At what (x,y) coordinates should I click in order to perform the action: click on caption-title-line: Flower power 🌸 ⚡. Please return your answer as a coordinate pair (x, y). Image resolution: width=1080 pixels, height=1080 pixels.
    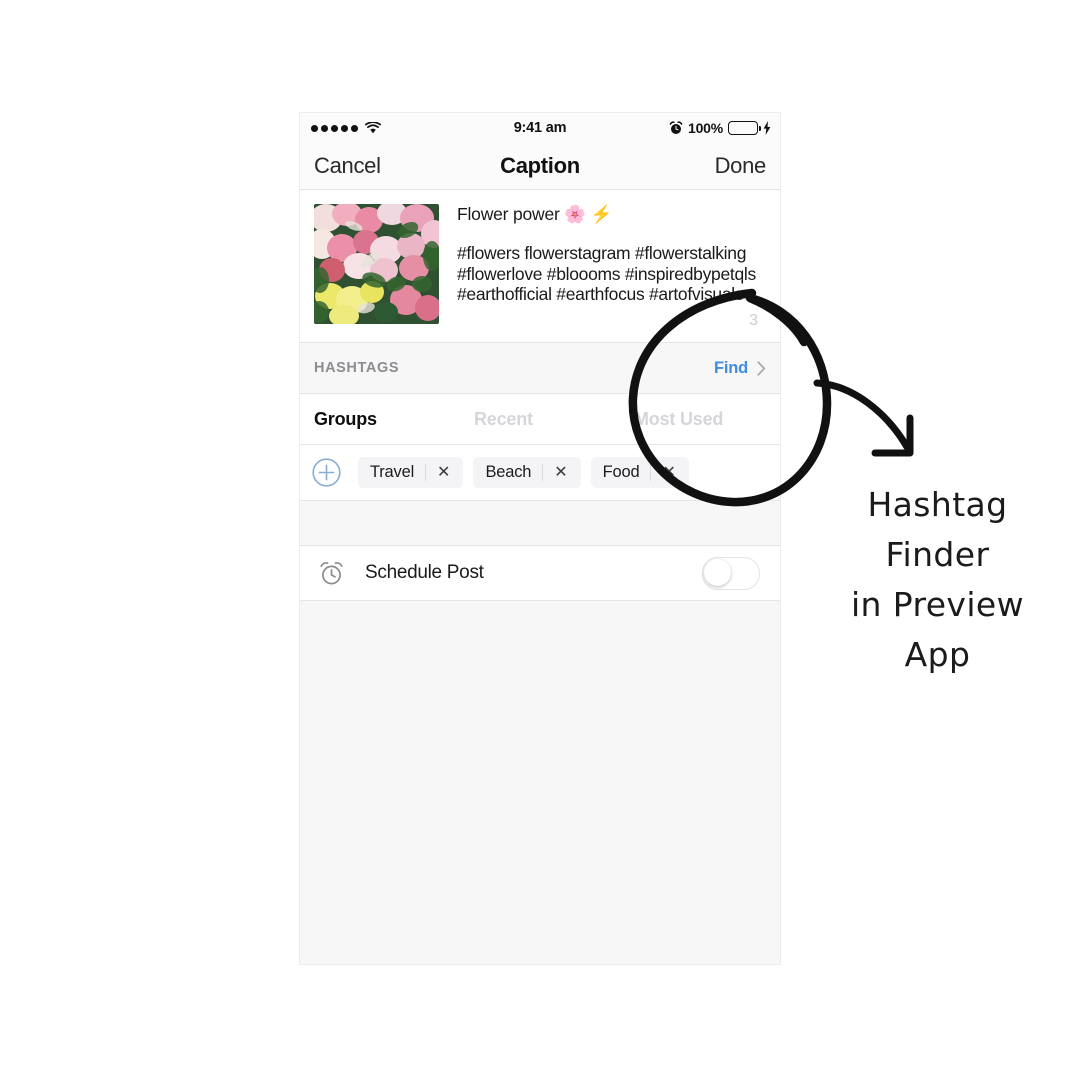
    Looking at the image, I should click on (535, 214).